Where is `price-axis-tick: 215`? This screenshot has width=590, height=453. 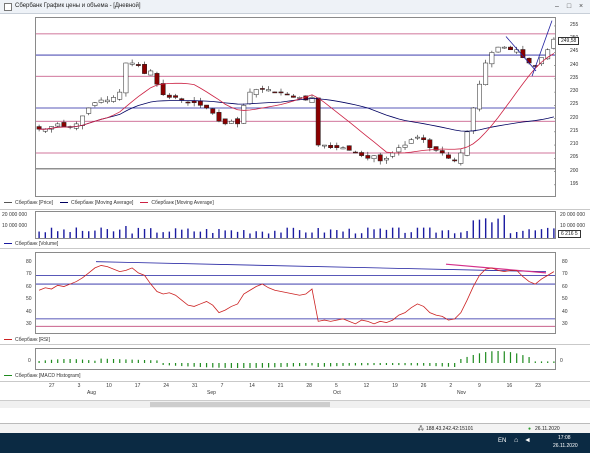
price-axis-tick: 215 is located at coordinates (574, 130).